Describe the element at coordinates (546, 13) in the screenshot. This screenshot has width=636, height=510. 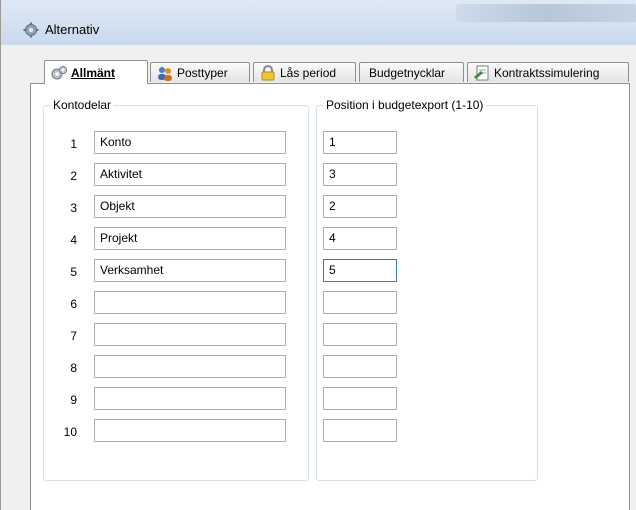
I see `blurred-region` at that location.